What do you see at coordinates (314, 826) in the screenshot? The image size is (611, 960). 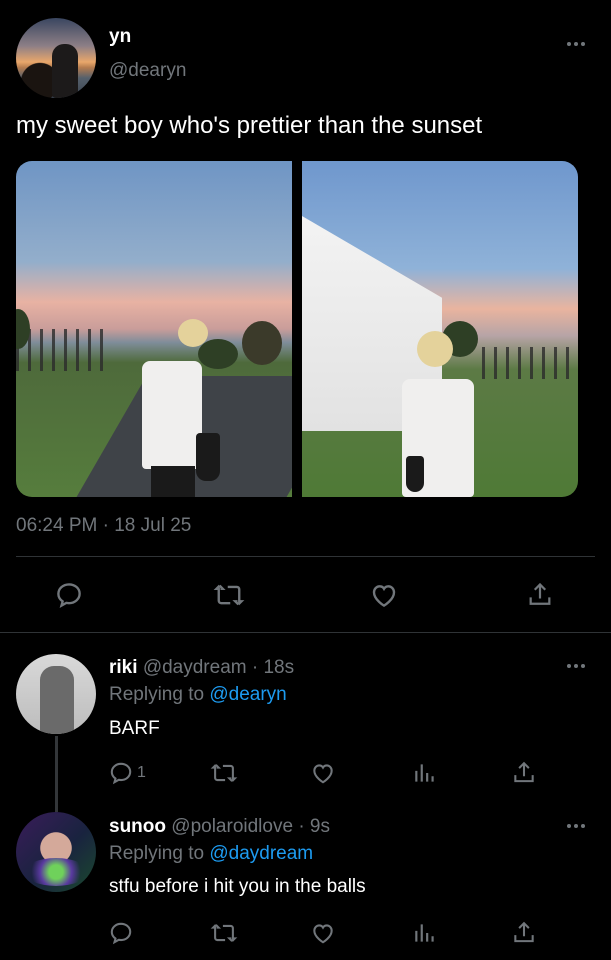 I see `reply-time: · 9s` at bounding box center [314, 826].